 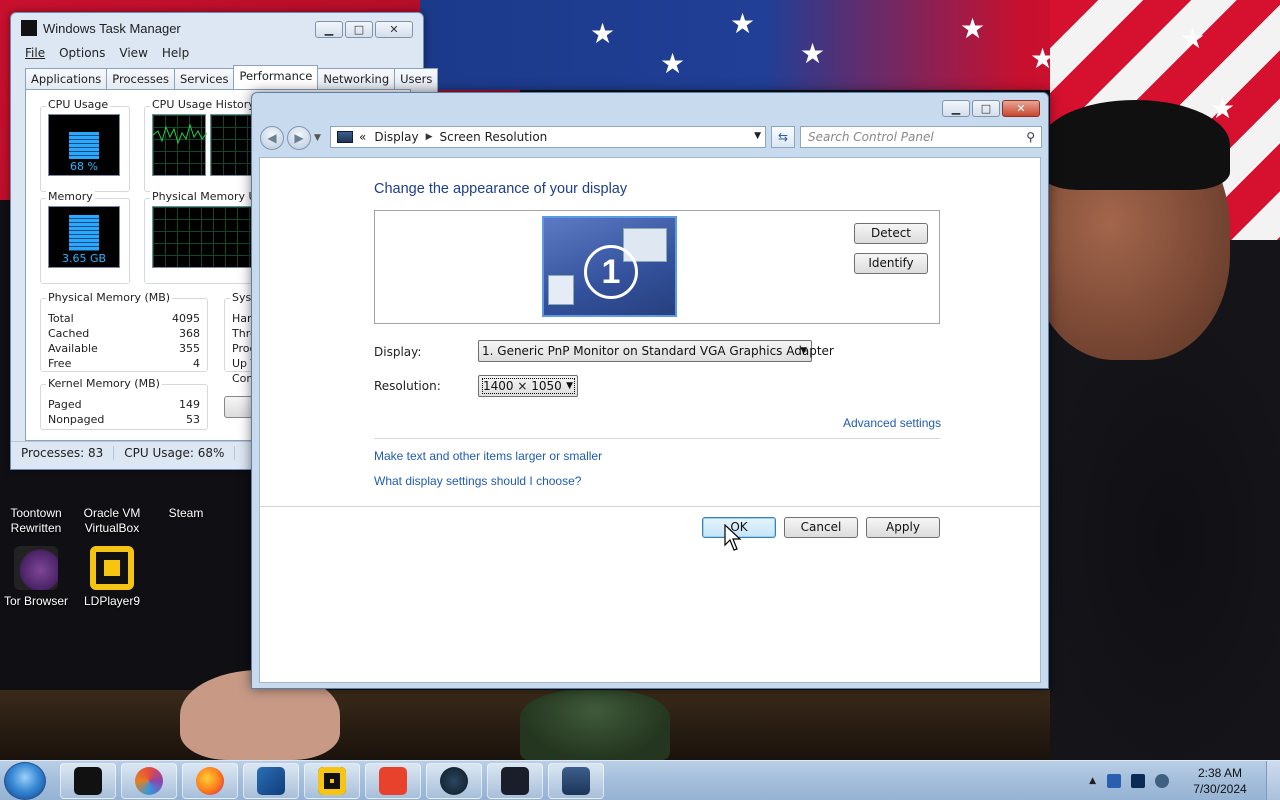 I want to click on tray-app-icon, so click(x=1114, y=781).